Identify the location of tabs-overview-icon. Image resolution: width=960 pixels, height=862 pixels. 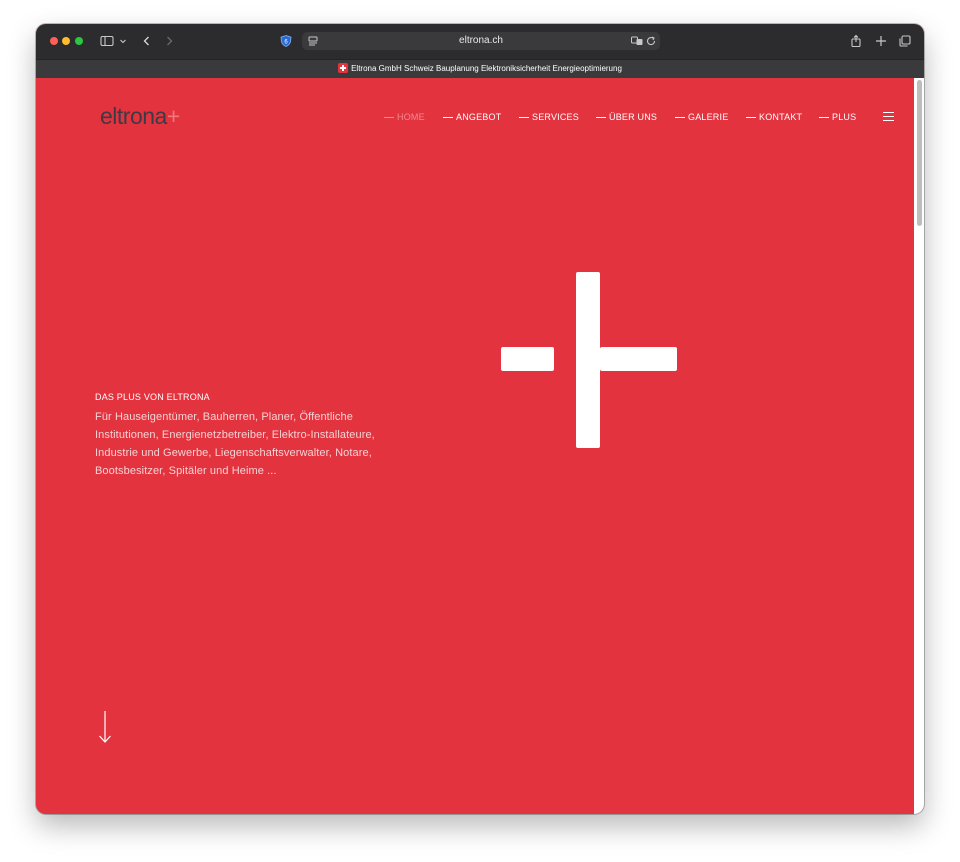
(905, 41).